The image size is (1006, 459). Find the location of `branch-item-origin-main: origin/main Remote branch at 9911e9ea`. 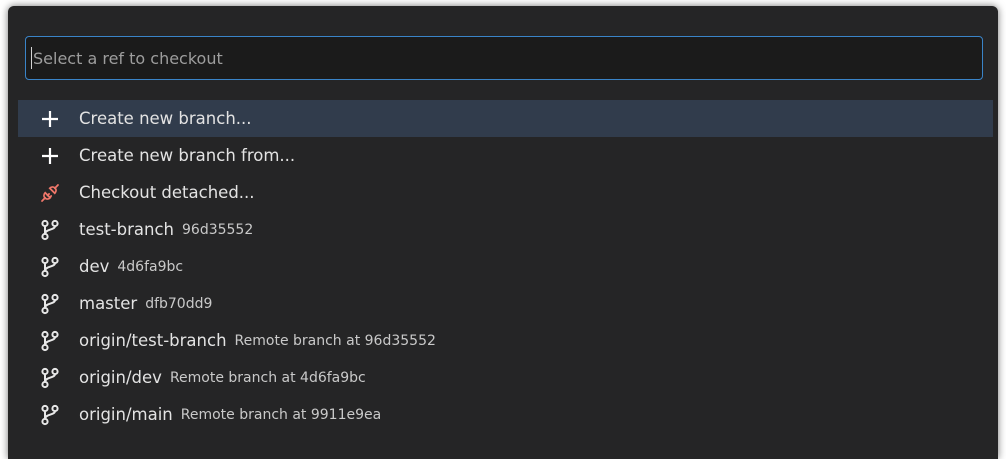

branch-item-origin-main: origin/main Remote branch at 9911e9ea is located at coordinates (505, 414).